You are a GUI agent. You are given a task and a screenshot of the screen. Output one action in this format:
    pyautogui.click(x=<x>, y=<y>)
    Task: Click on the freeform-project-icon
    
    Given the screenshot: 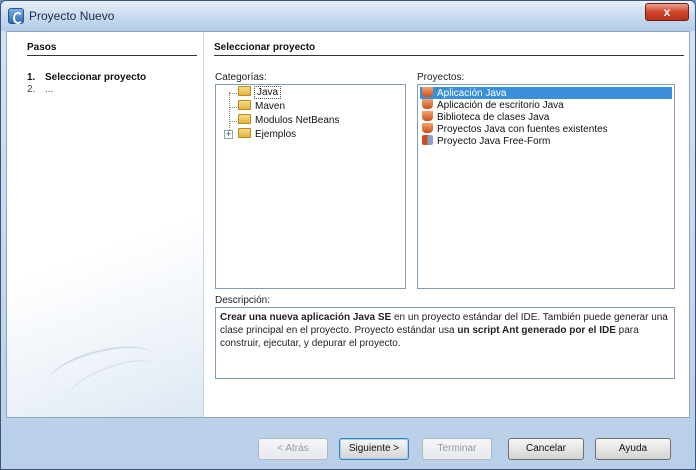 What is the action you would take?
    pyautogui.click(x=427, y=140)
    